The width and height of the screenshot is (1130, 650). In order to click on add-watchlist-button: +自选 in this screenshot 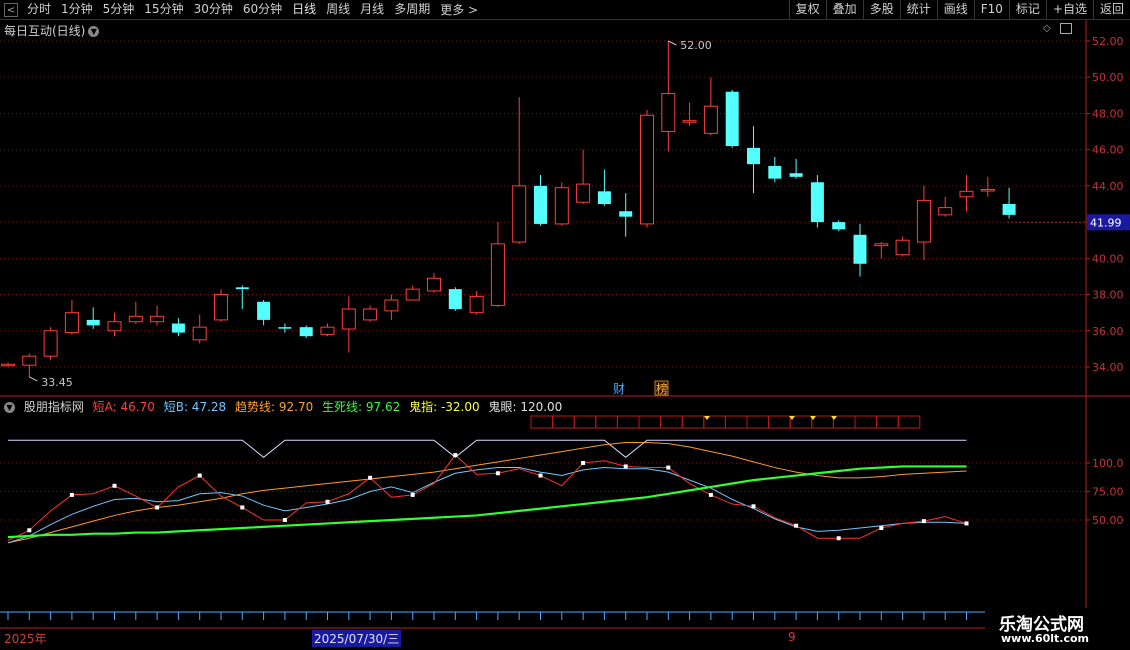, I will do `click(1069, 9)`.